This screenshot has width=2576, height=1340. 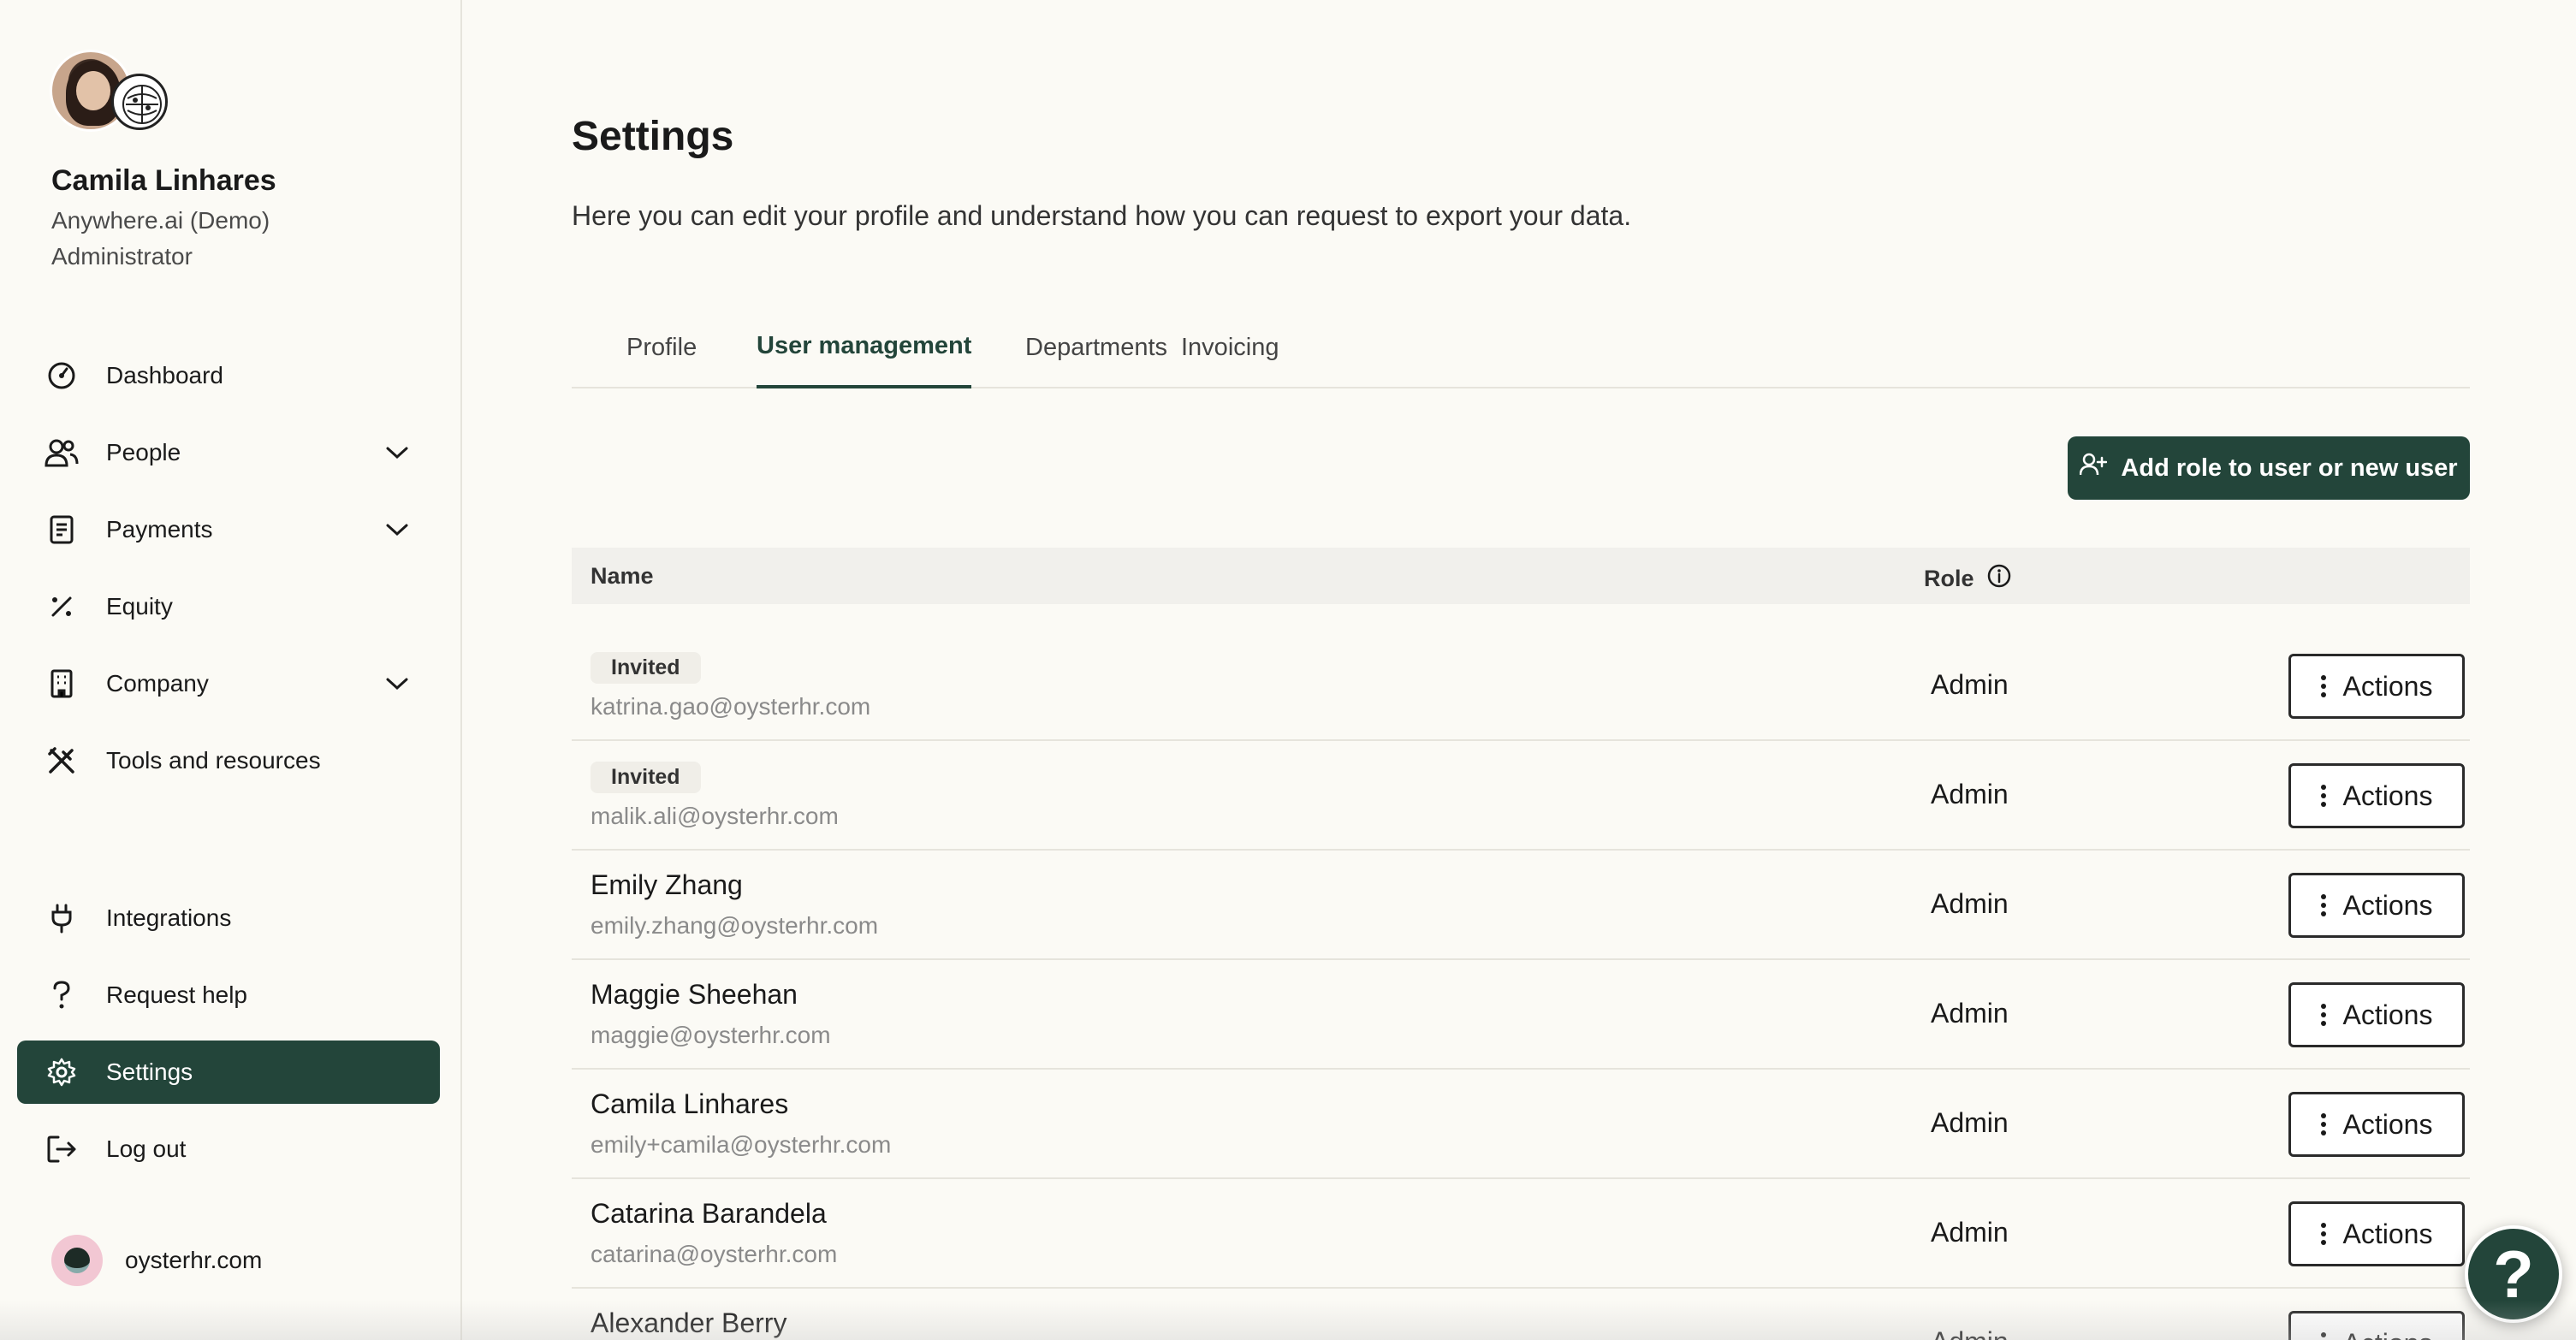 I want to click on user-org: Anywhere.ai (Demo), so click(x=160, y=220).